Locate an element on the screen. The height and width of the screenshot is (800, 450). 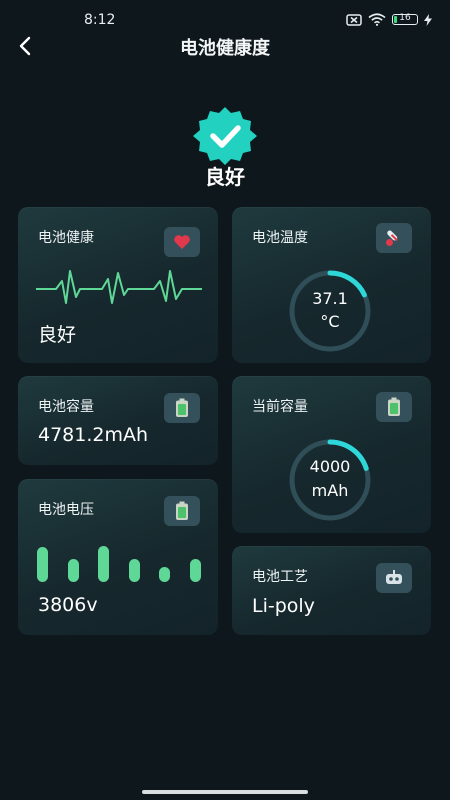
card-title: 电池容量 is located at coordinates (66, 407).